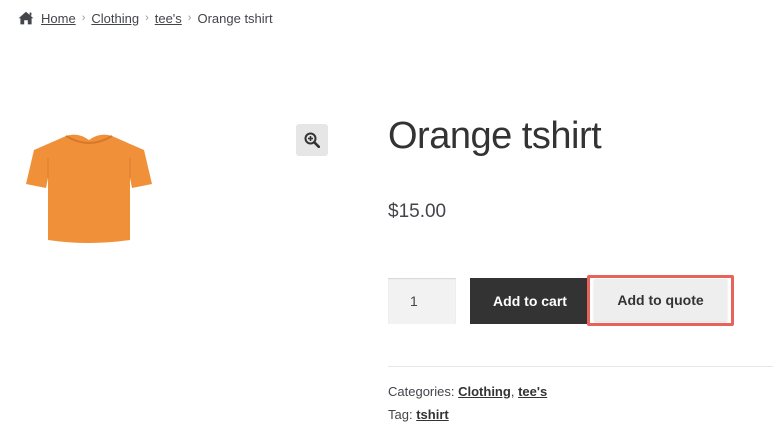  What do you see at coordinates (532, 391) in the screenshot?
I see `category-link-tees: tee's` at bounding box center [532, 391].